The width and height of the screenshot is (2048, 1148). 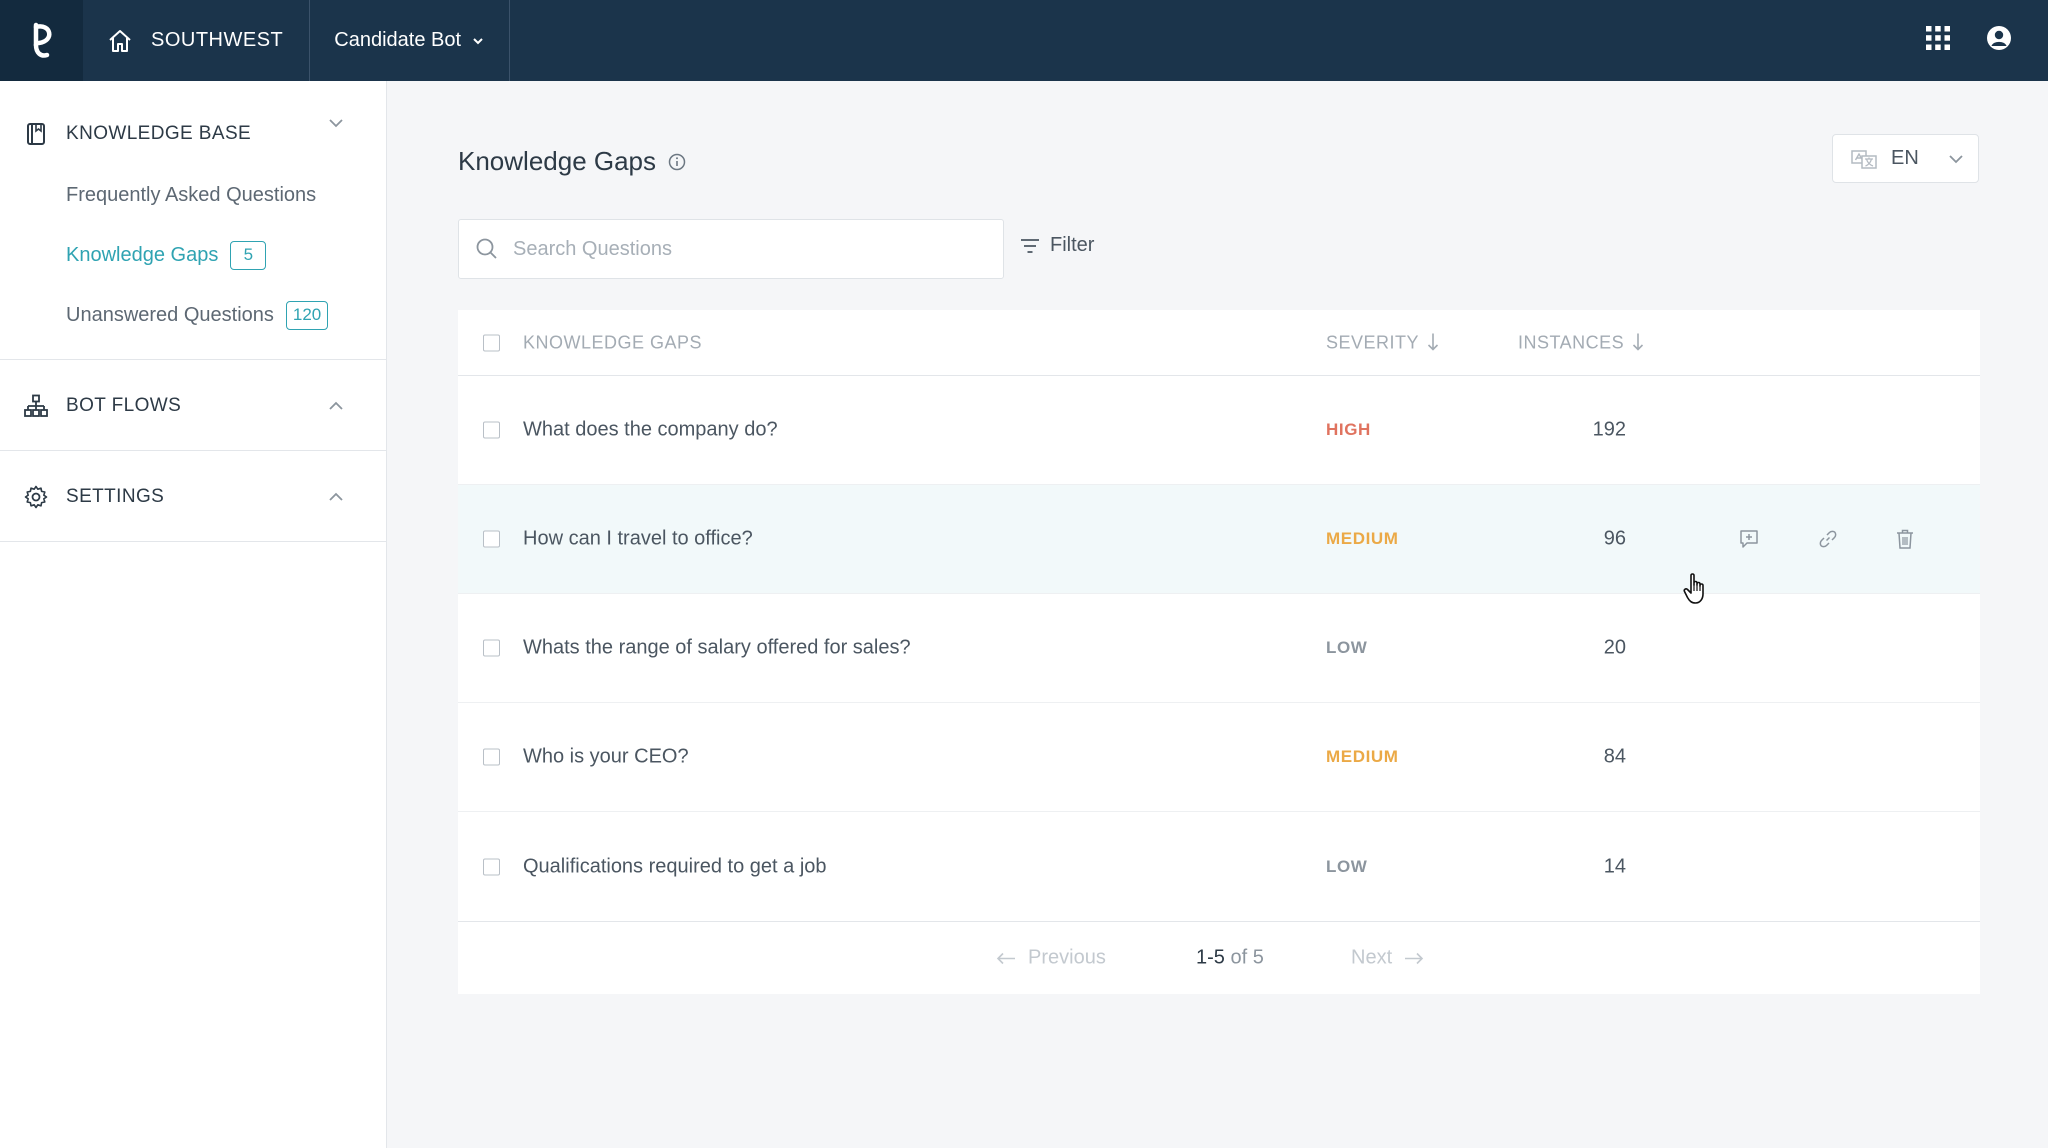 I want to click on page-title-text: Knowledge Gaps, so click(x=557, y=161).